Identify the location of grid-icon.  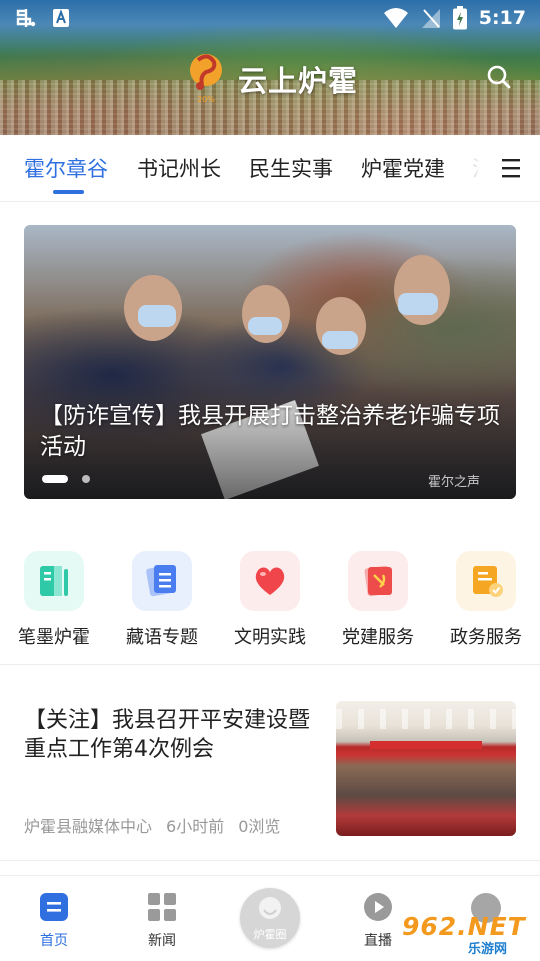
(162, 907).